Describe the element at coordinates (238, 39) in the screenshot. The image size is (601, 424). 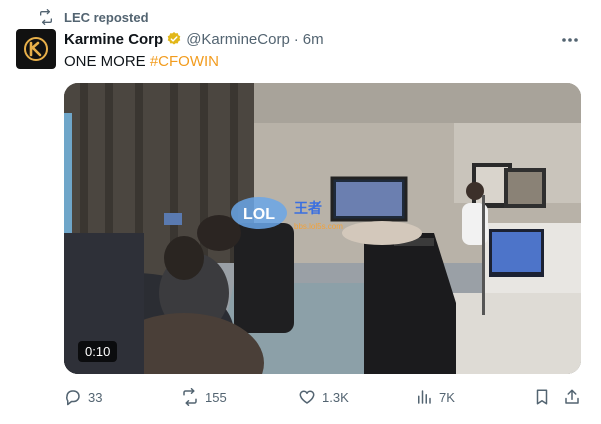
I see `handle: @KarmineCorp` at that location.